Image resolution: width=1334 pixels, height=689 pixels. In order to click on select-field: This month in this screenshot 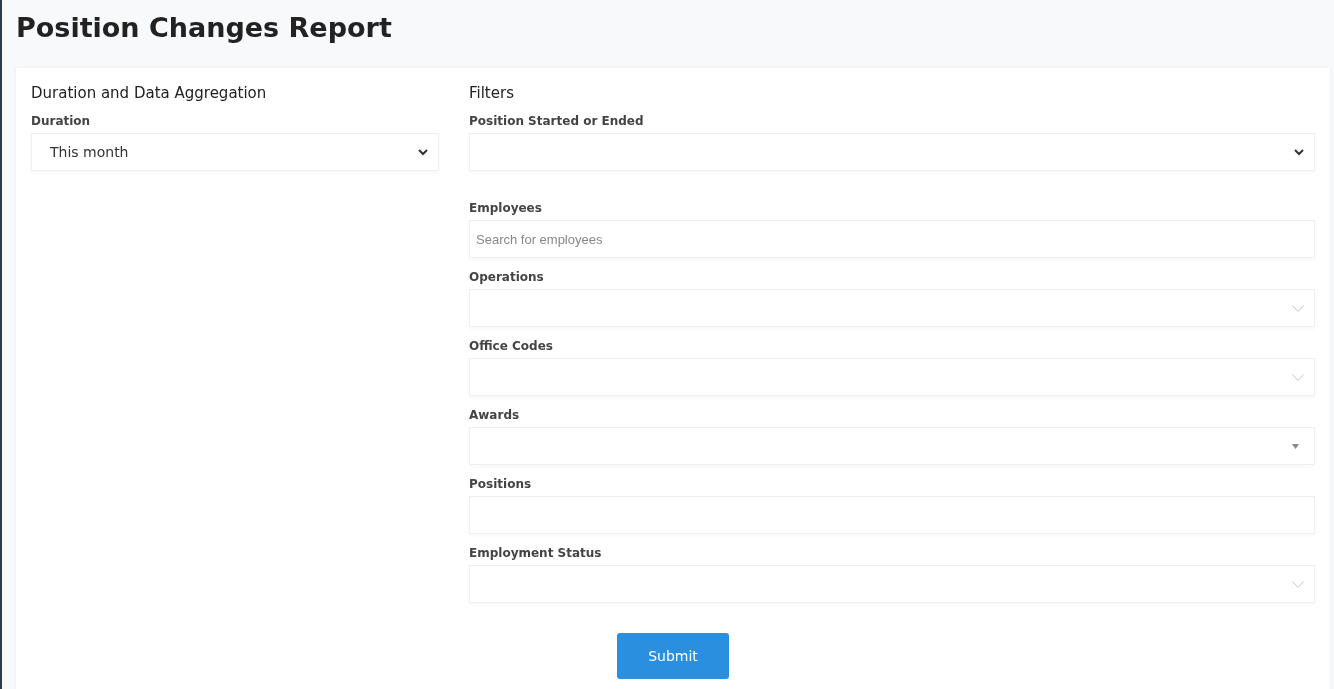, I will do `click(235, 152)`.